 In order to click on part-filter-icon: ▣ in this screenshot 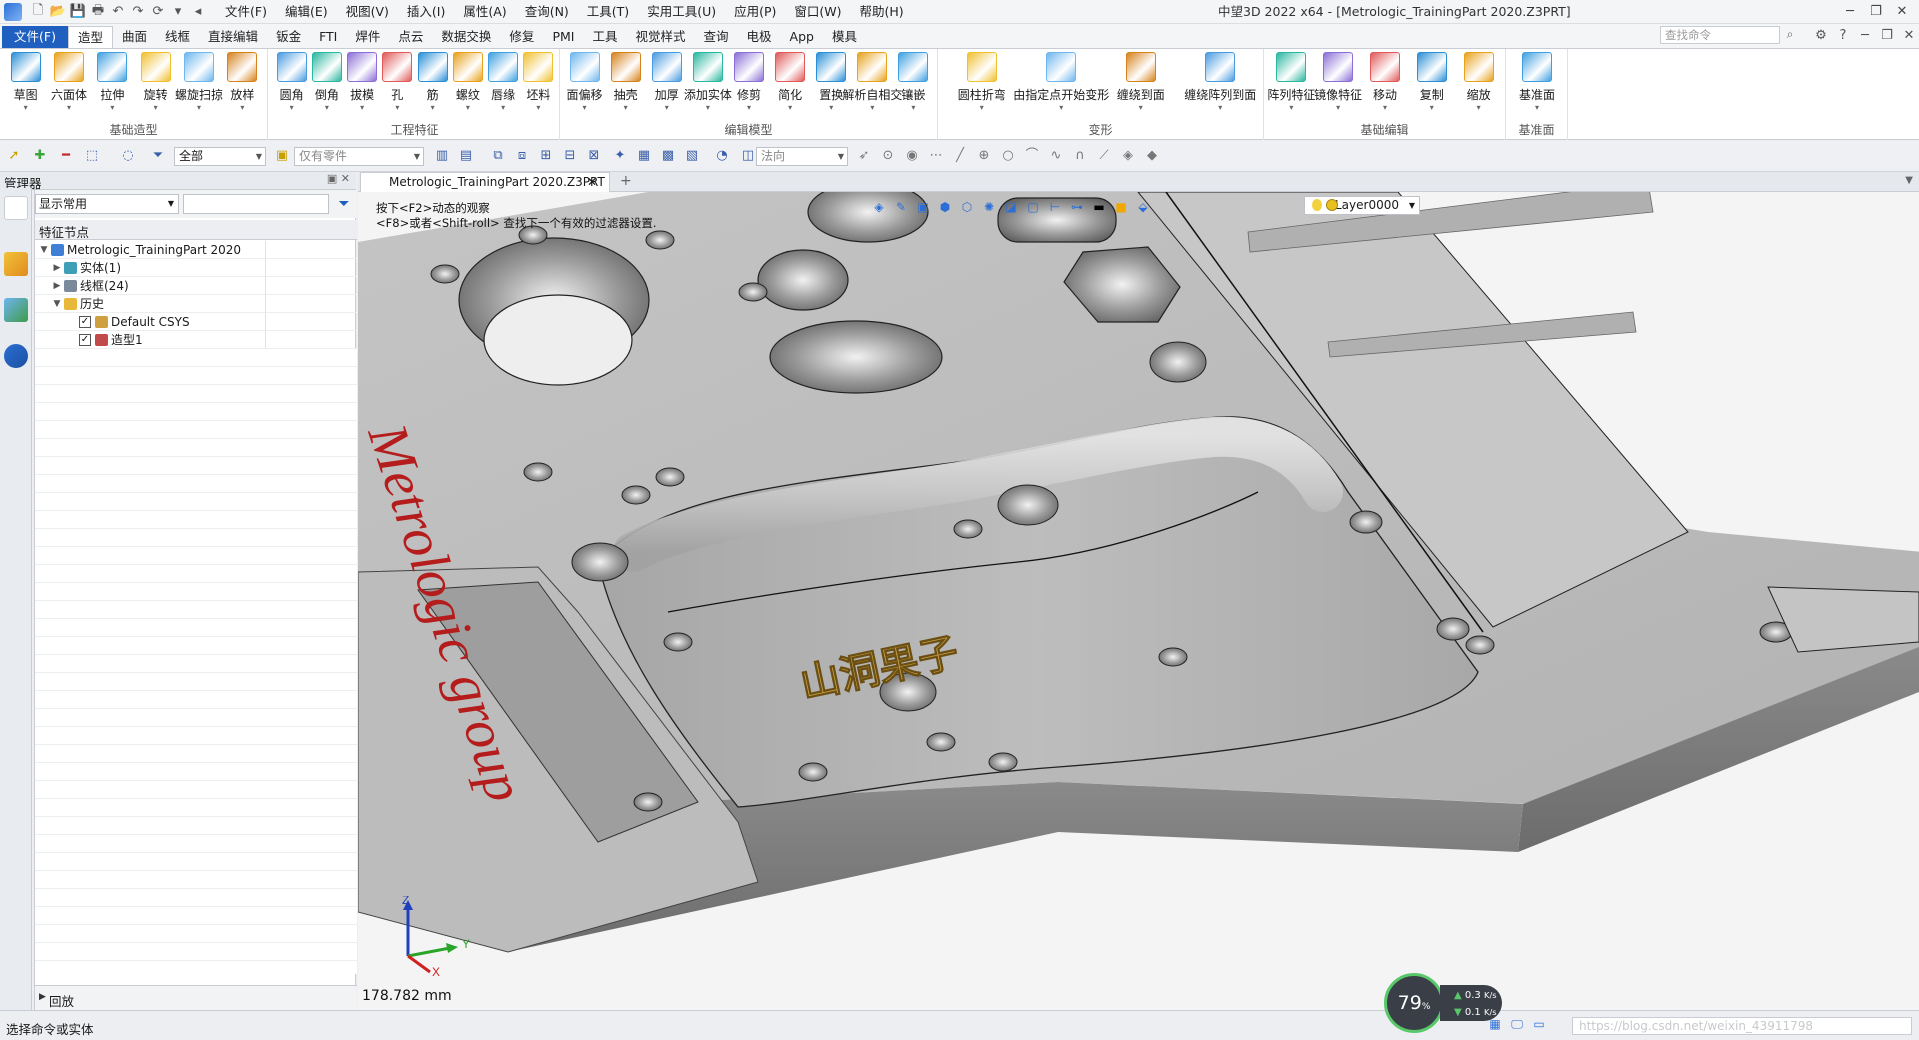, I will do `click(282, 156)`.